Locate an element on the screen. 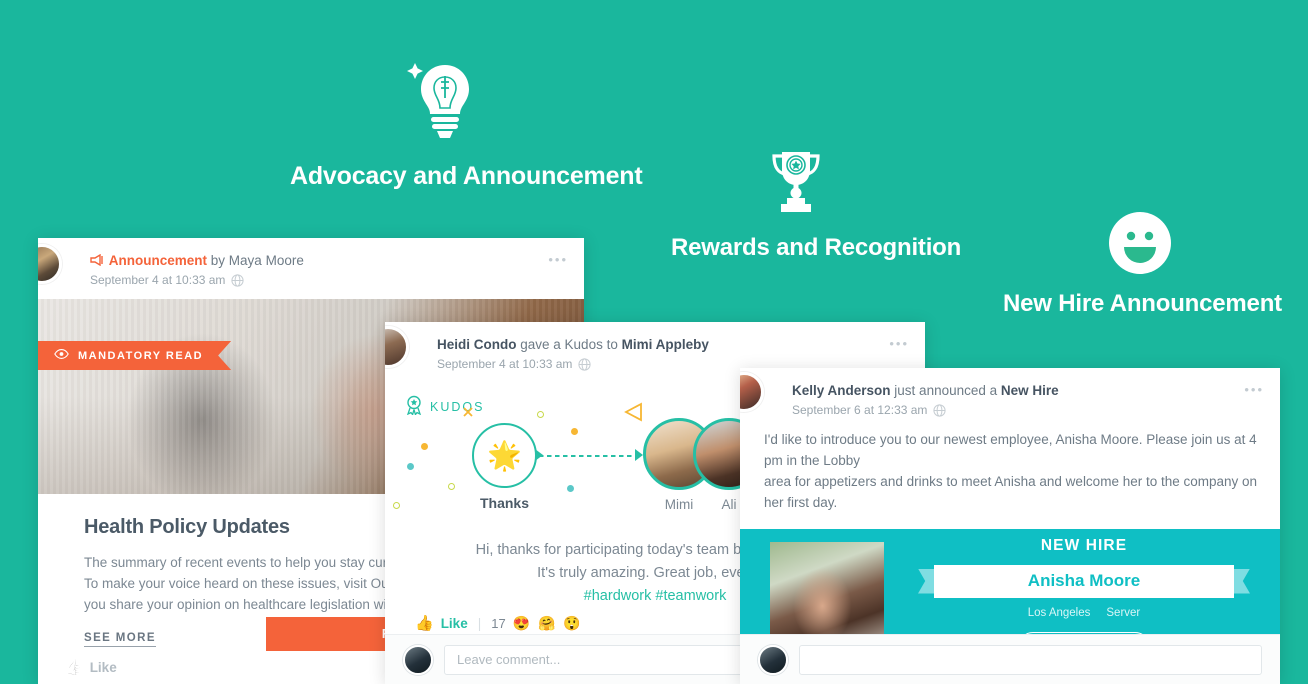 Image resolution: width=1308 pixels, height=684 pixels. feature-advocacy: Advocacy and Announcement is located at coordinates (466, 123).